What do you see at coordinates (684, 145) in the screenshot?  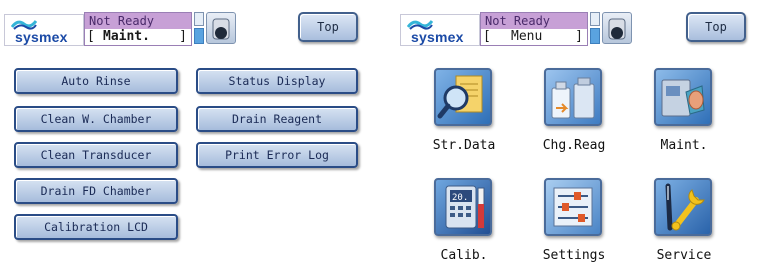 I see `maint-label: Maint.` at bounding box center [684, 145].